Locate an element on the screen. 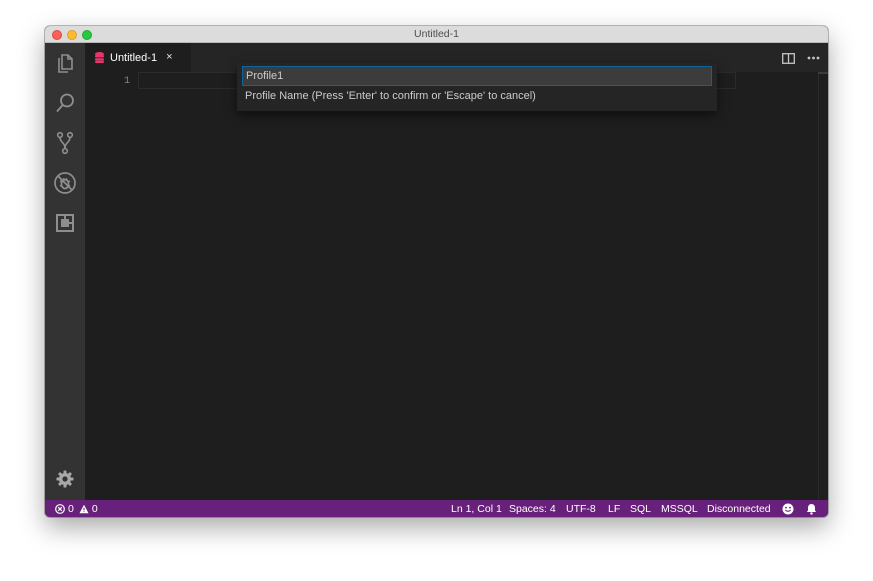 This screenshot has height=581, width=873. explorer-icon is located at coordinates (65, 63).